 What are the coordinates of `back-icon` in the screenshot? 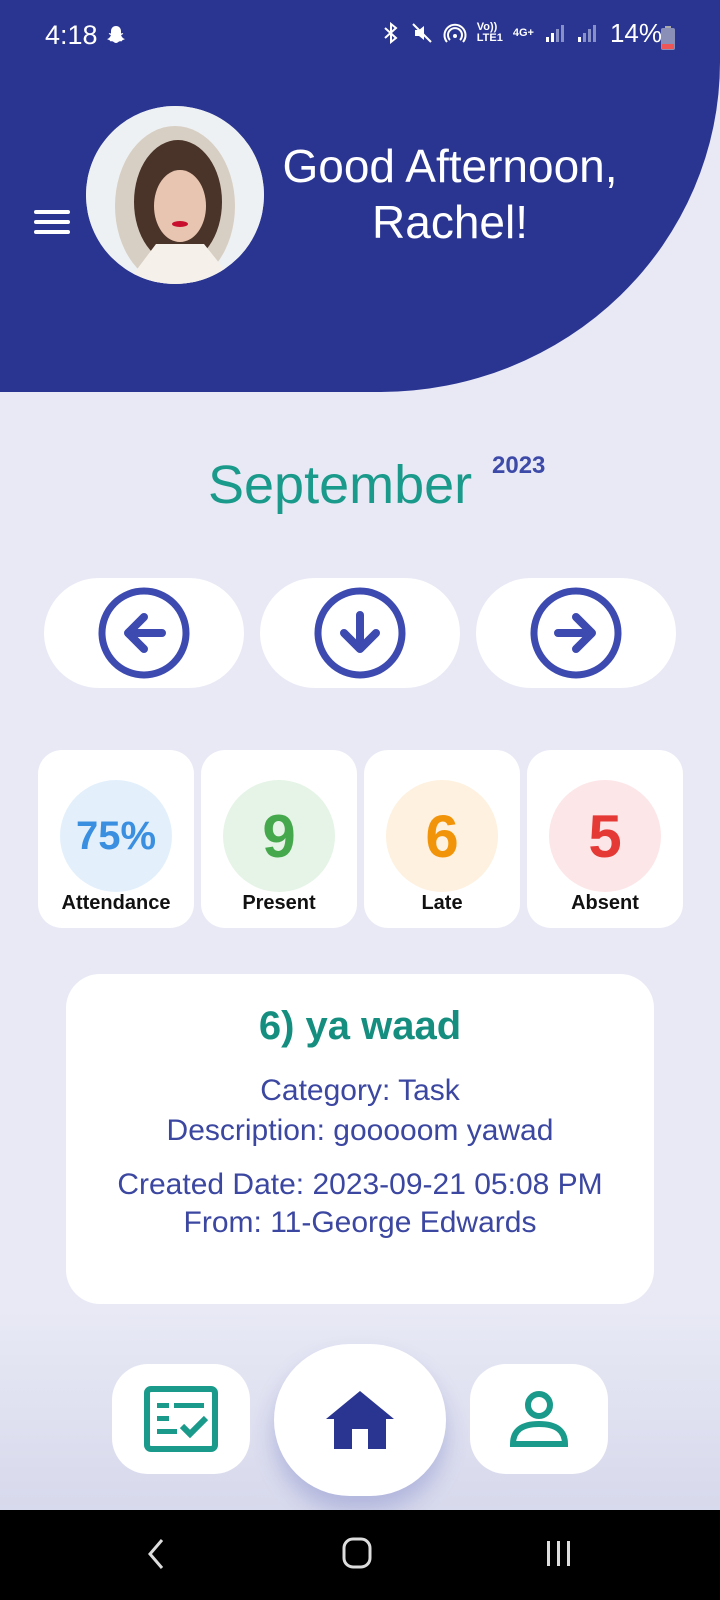 It's located at (156, 1554).